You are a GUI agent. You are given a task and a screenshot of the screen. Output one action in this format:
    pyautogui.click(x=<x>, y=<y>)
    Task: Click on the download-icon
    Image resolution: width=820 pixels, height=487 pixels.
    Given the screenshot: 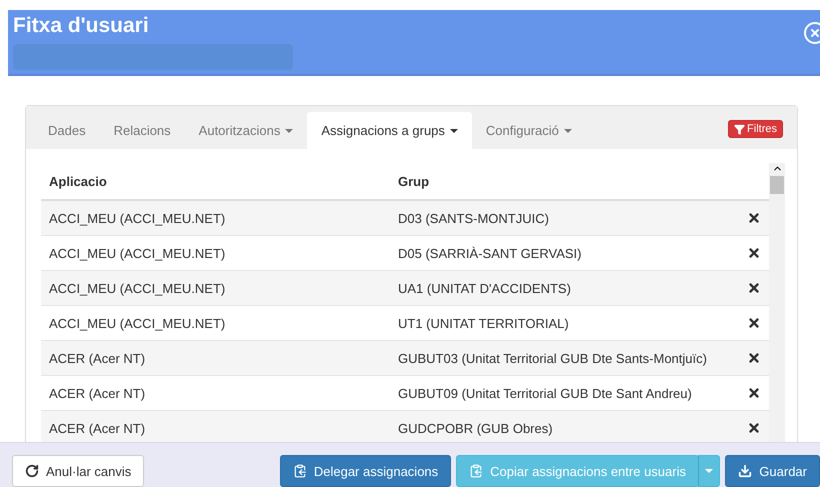 What is the action you would take?
    pyautogui.click(x=745, y=471)
    